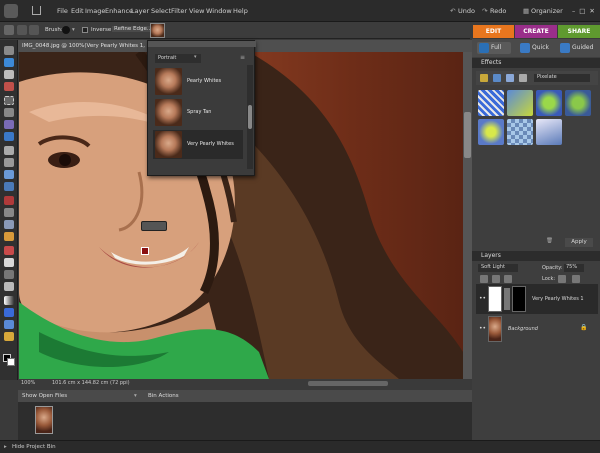  I want to click on clone-stamp-tool-icon, so click(9, 224).